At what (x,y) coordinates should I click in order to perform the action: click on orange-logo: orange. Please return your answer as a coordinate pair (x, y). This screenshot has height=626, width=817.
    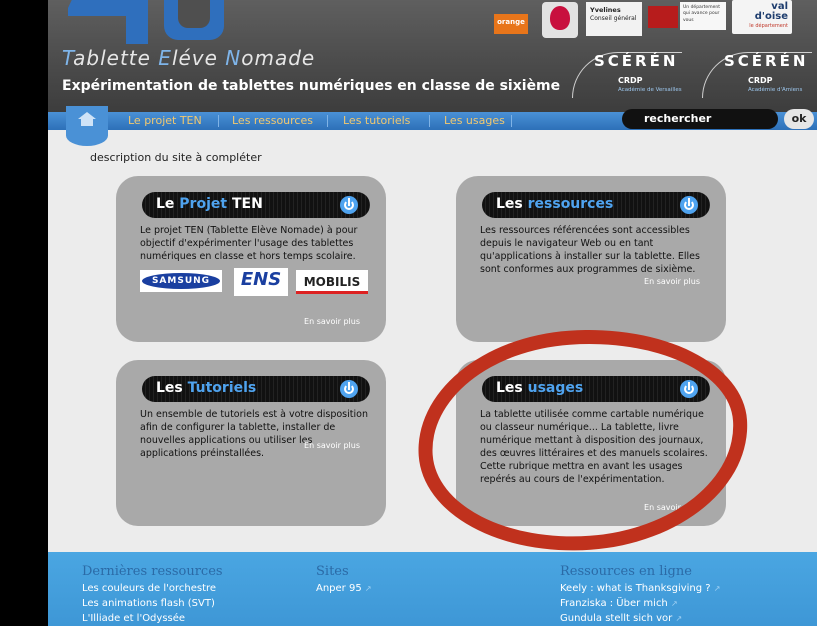
    Looking at the image, I should click on (511, 24).